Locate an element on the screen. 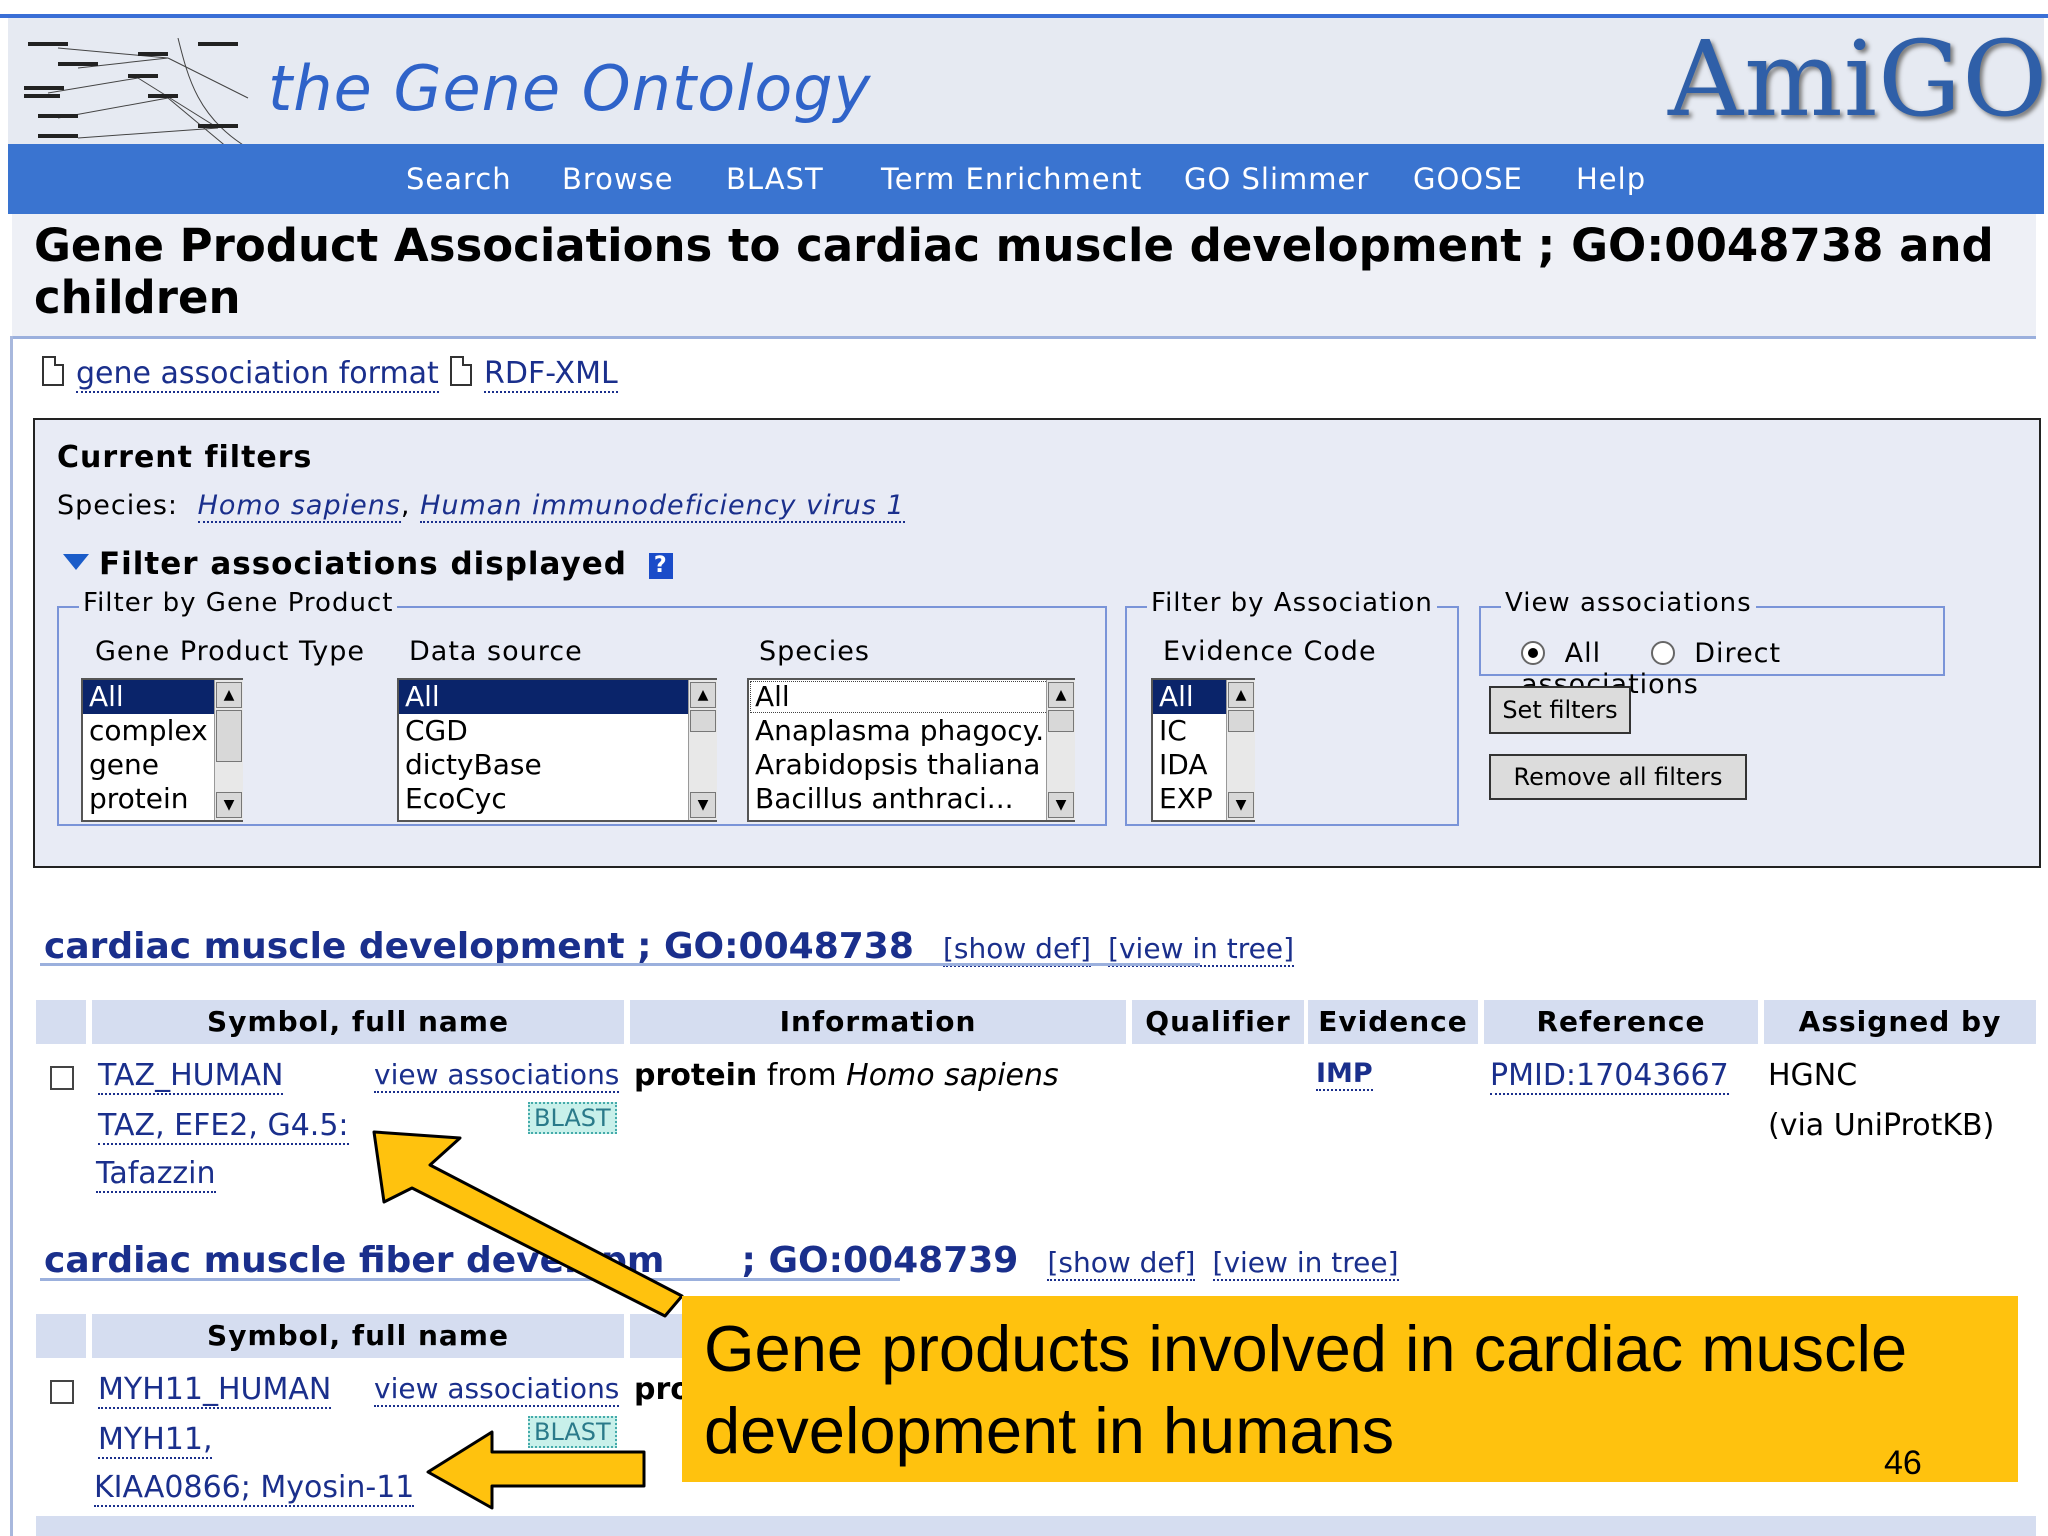  arrow-up-left-icon is located at coordinates (528, 1224).